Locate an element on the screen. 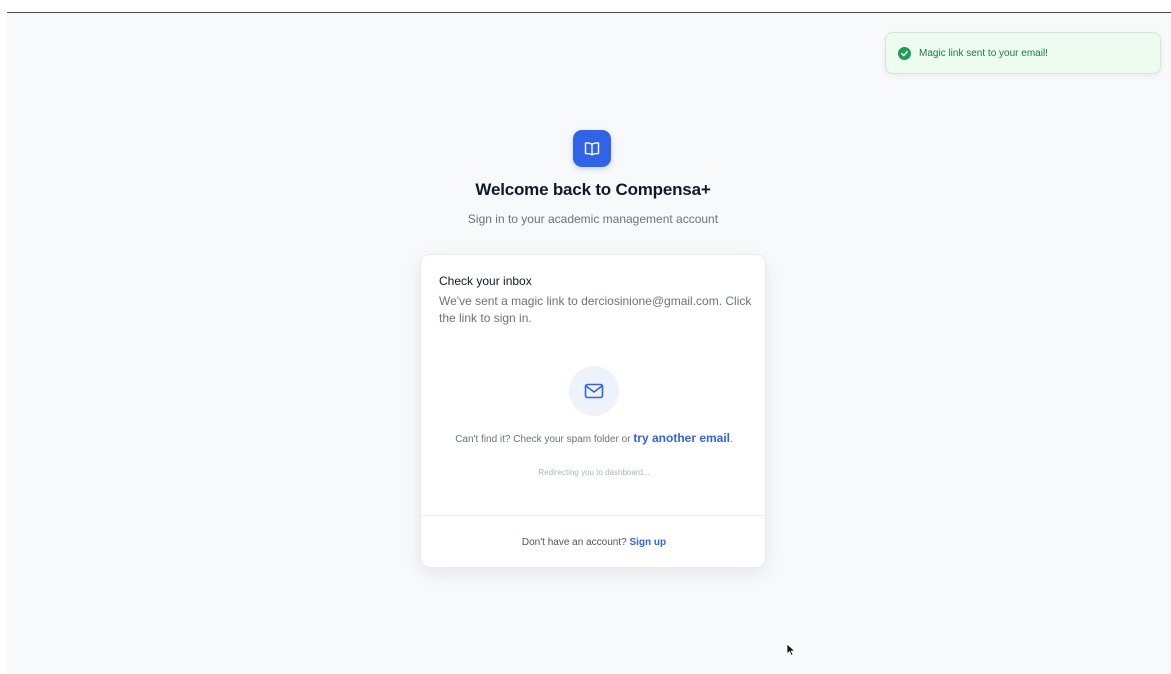 The image size is (1171, 674). page-title: Welcome back to Compensa+ is located at coordinates (593, 189).